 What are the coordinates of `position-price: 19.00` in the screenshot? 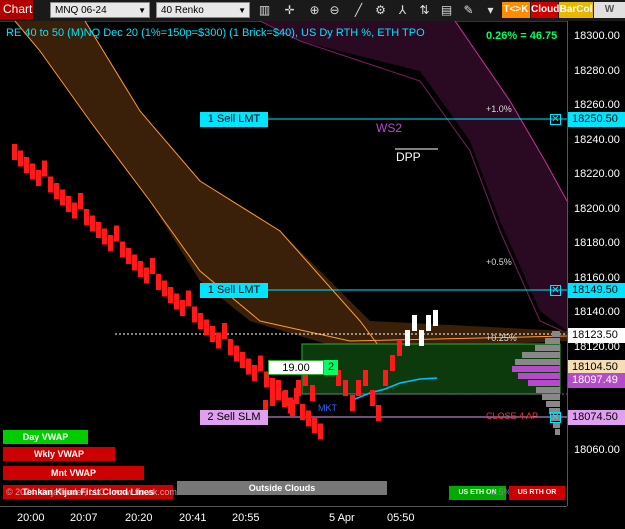 It's located at (296, 367).